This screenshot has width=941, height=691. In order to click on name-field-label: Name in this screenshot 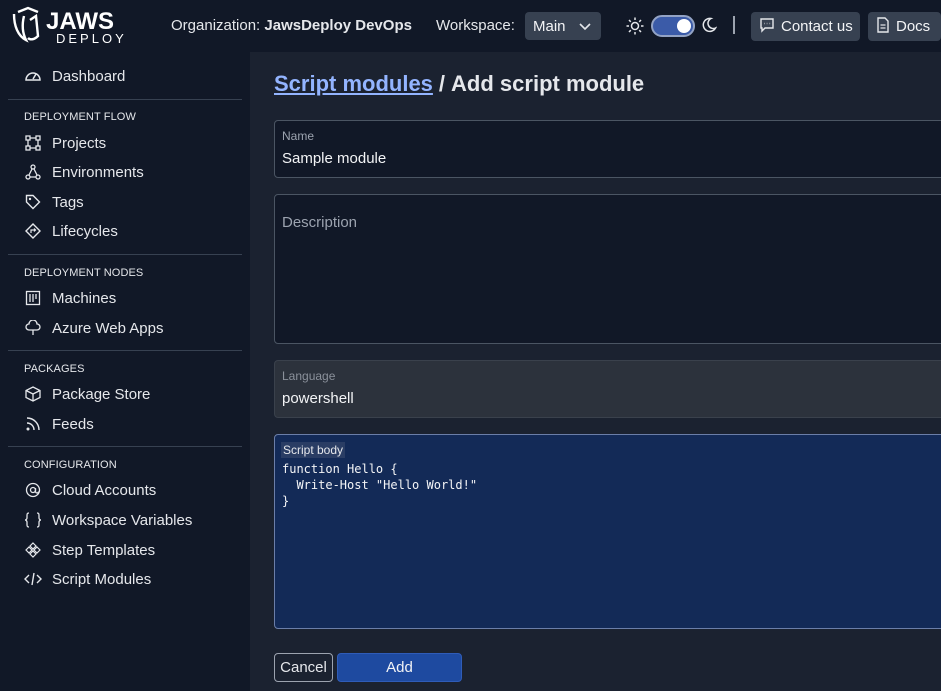, I will do `click(298, 136)`.